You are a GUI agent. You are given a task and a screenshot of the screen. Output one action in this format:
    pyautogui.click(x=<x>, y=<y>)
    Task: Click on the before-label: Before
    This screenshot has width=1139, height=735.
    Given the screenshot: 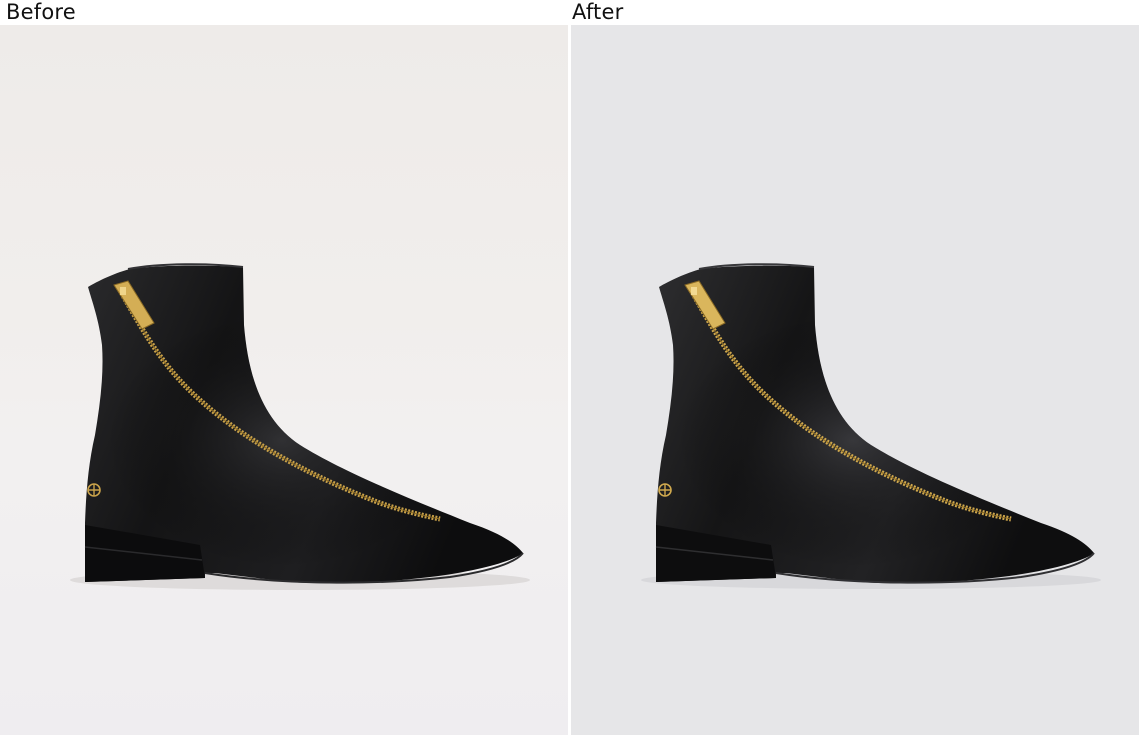 What is the action you would take?
    pyautogui.click(x=41, y=12)
    